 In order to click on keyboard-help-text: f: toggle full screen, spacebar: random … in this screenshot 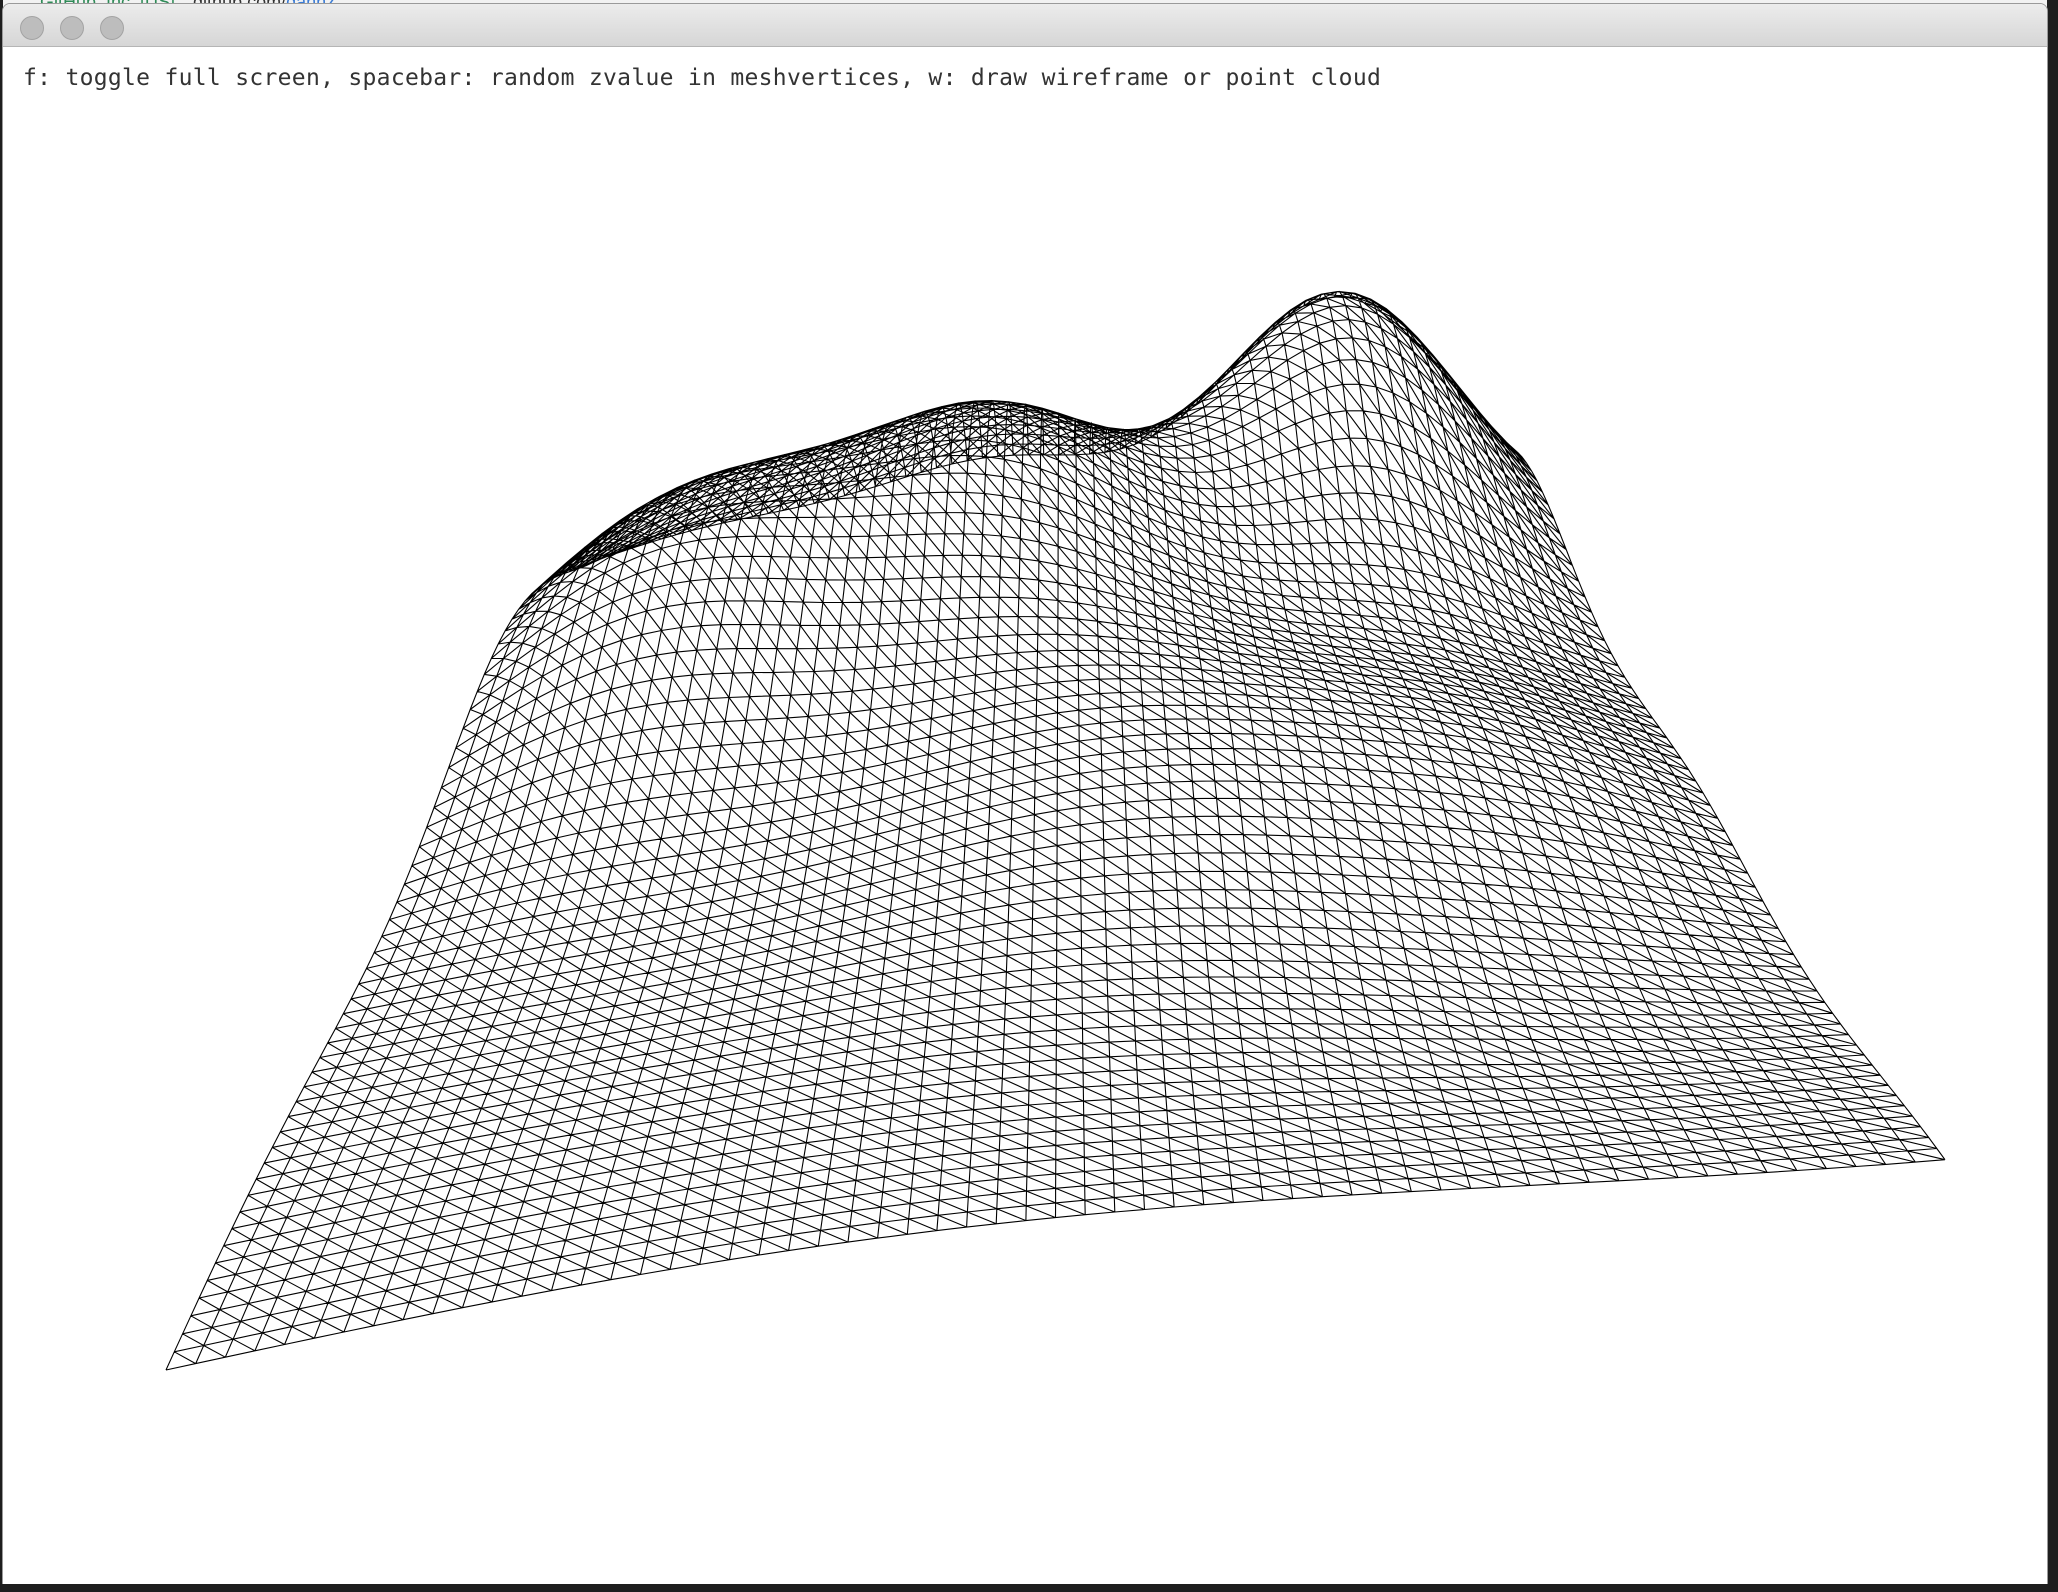, I will do `click(702, 78)`.